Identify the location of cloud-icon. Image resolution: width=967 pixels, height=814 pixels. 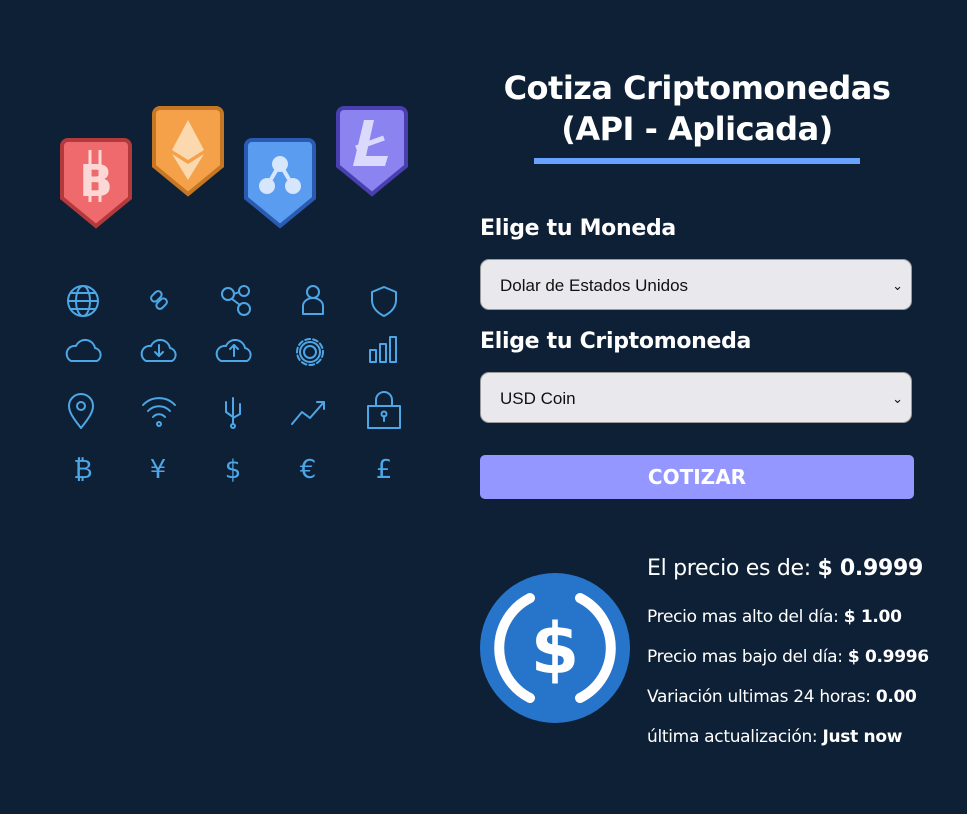
(83, 350).